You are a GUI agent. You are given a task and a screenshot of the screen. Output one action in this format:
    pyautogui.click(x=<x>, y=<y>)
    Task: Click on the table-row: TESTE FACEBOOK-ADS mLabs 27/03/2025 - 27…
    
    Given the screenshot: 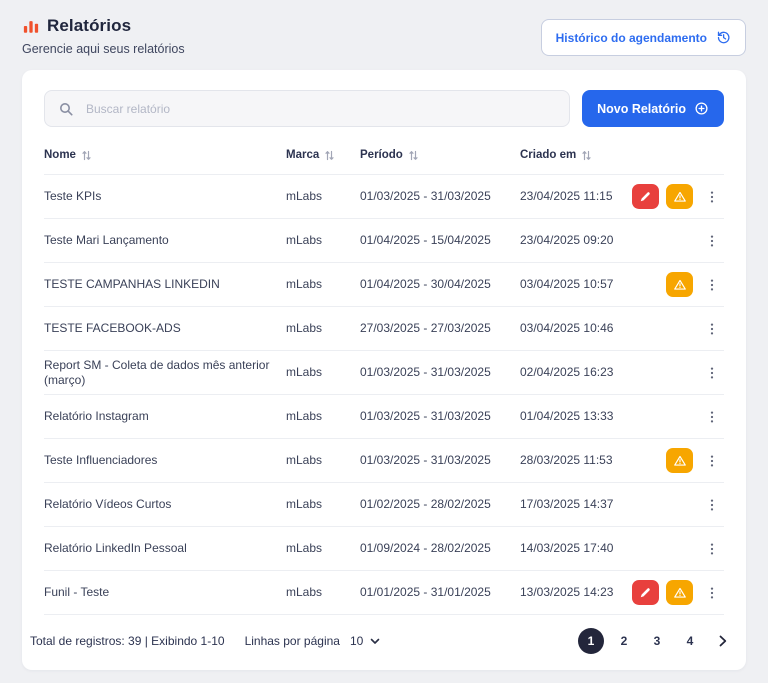 What is the action you would take?
    pyautogui.click(x=384, y=329)
    